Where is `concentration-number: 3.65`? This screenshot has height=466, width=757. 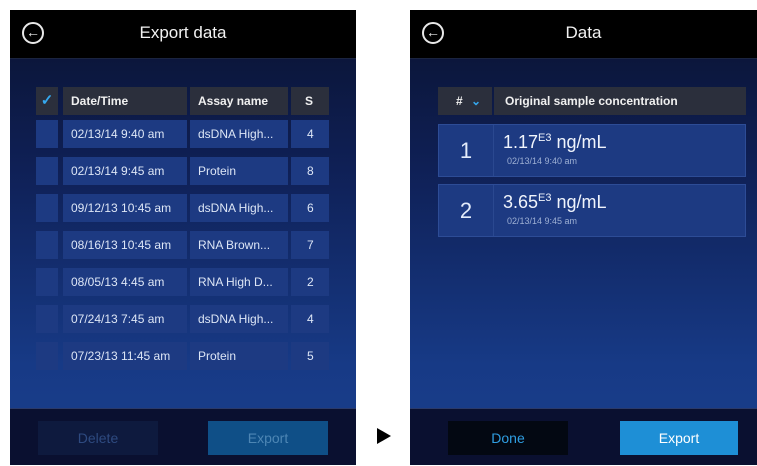 concentration-number: 3.65 is located at coordinates (521, 202).